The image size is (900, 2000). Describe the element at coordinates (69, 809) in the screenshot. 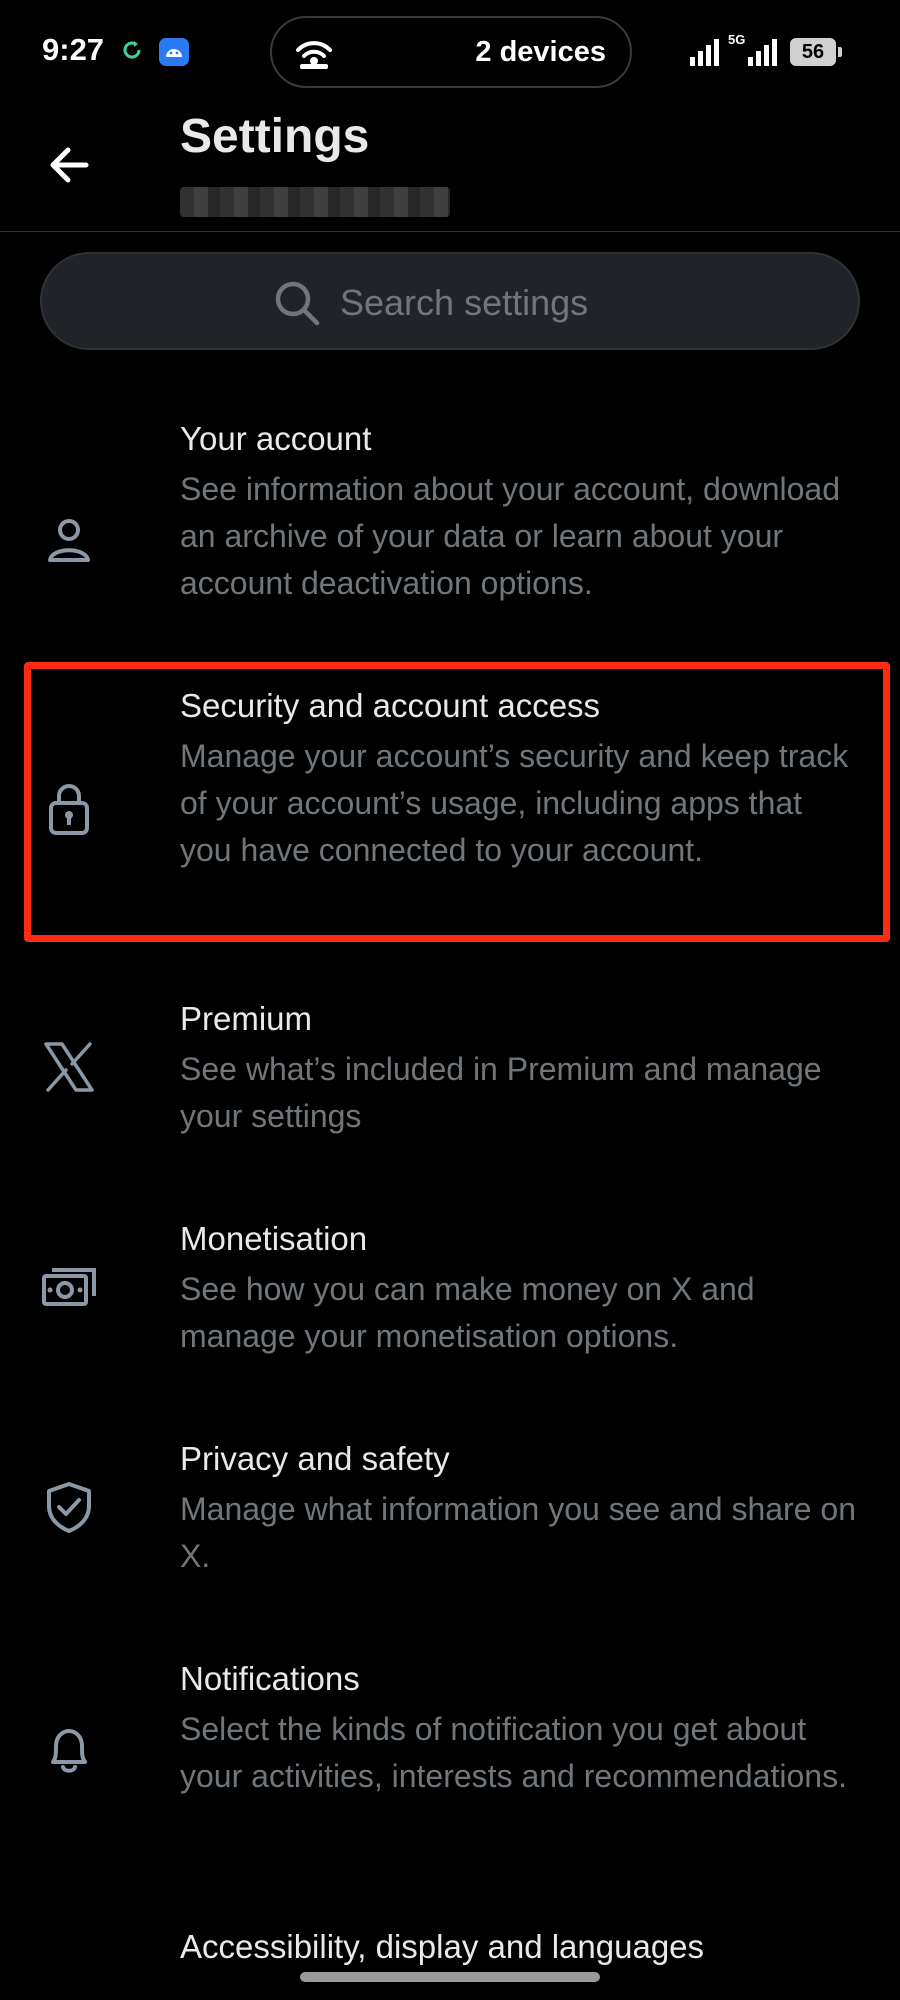

I see `lock-icon` at that location.